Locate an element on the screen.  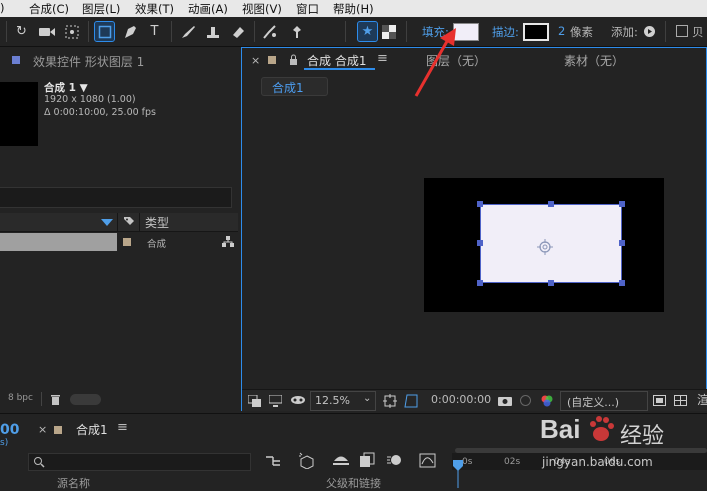
time-ruler: 0s 02s 04s 06s is located at coordinates (579, 461).